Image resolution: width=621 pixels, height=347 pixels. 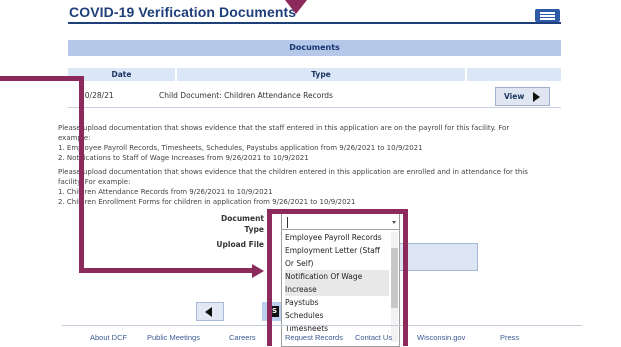 I want to click on footer-link-wisconsin-gov: Wisconsin.gov, so click(x=441, y=337).